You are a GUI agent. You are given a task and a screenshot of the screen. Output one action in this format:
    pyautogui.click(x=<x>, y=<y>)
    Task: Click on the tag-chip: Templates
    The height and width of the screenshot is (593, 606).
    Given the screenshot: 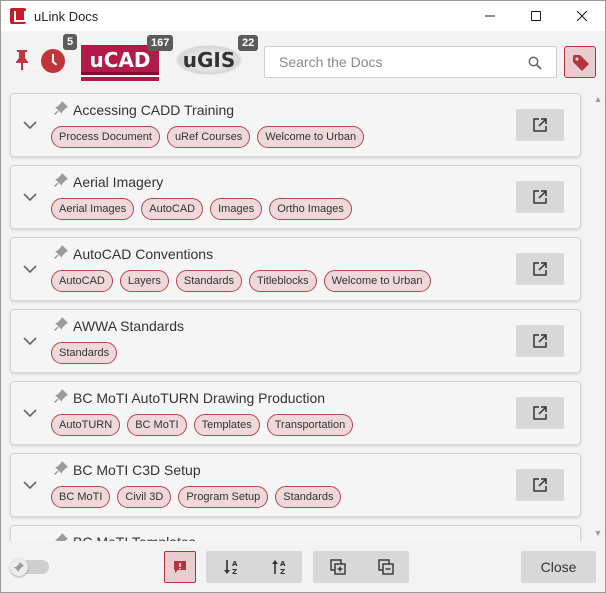 What is the action you would take?
    pyautogui.click(x=226, y=425)
    